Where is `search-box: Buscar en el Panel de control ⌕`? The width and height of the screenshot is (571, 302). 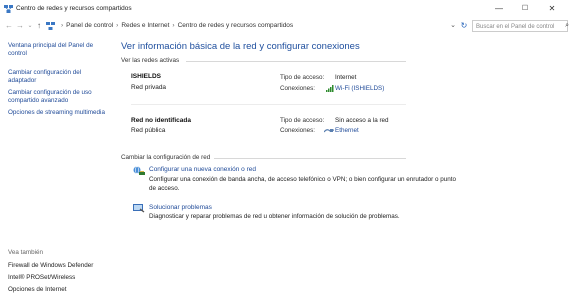
search-box: Buscar en el Panel de control ⌕ is located at coordinates (520, 26).